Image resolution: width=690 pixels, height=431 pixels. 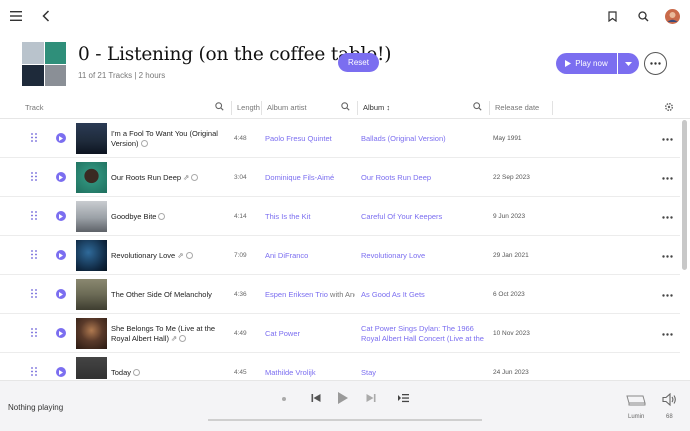 I want to click on album-link: Stay, so click(x=424, y=373).